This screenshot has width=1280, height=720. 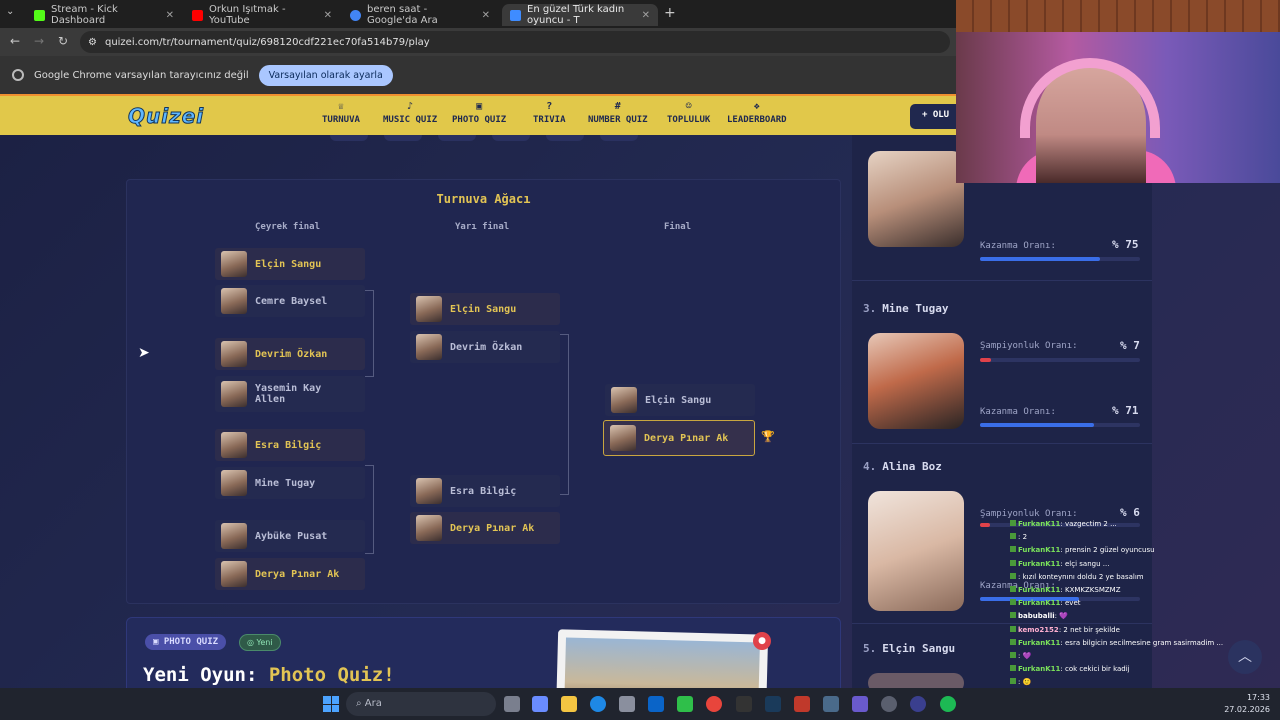 I want to click on win-rate-value: % 75, so click(x=1125, y=244).